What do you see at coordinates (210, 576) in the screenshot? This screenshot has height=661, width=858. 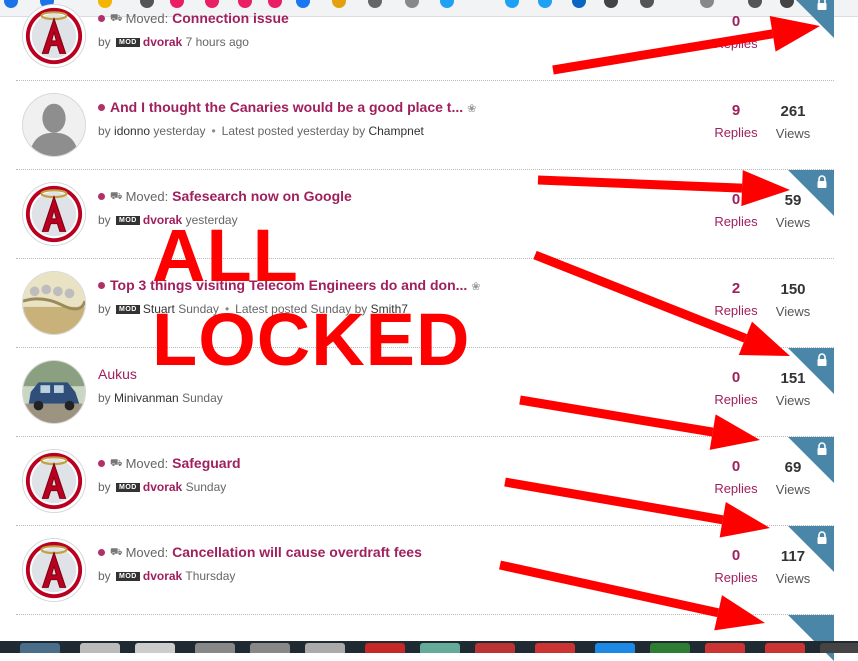 I see `post-time: Thursday` at bounding box center [210, 576].